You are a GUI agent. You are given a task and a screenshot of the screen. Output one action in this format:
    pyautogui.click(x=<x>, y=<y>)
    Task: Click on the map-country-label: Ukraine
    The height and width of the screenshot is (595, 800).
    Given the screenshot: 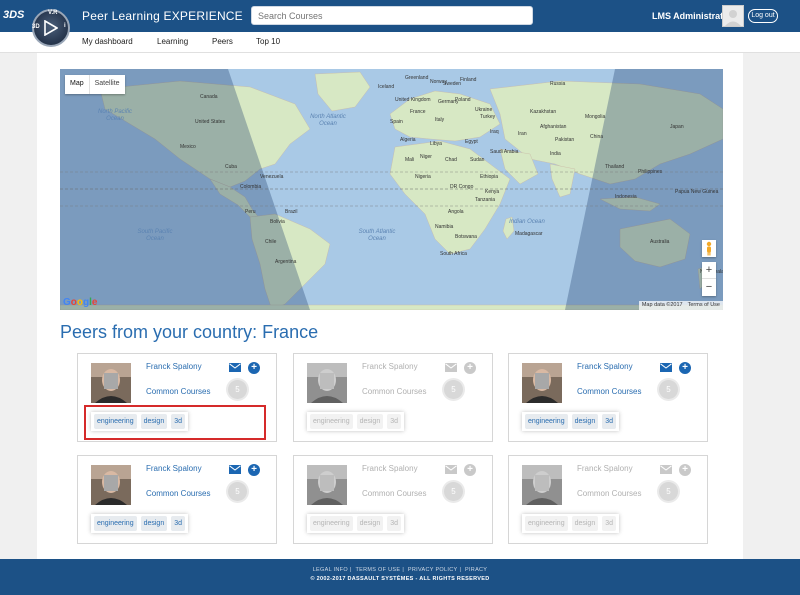 What is the action you would take?
    pyautogui.click(x=484, y=110)
    